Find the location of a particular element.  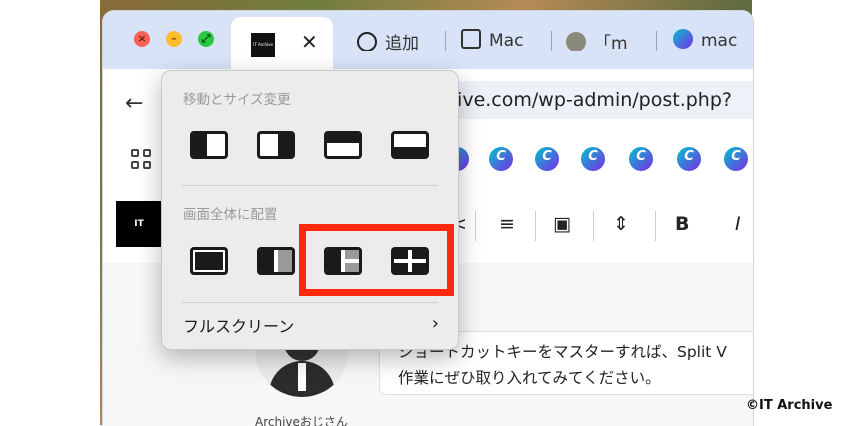

align-icon: ≡ is located at coordinates (507, 224).